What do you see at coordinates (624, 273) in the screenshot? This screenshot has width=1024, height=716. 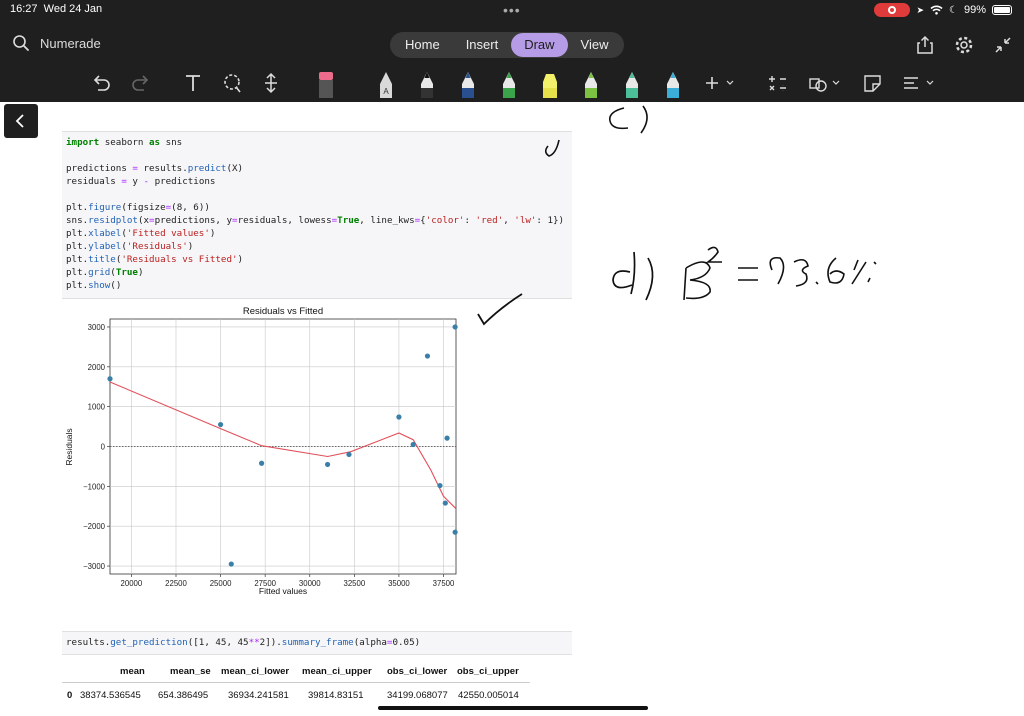 I see `handwritten-d-label` at bounding box center [624, 273].